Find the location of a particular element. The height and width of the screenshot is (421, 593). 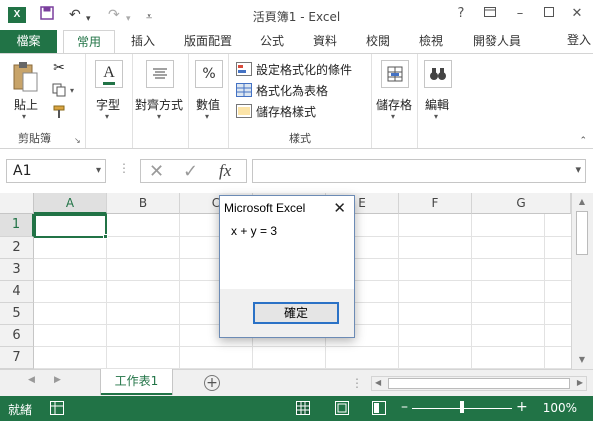

row-header-2: 2 is located at coordinates (17, 248).